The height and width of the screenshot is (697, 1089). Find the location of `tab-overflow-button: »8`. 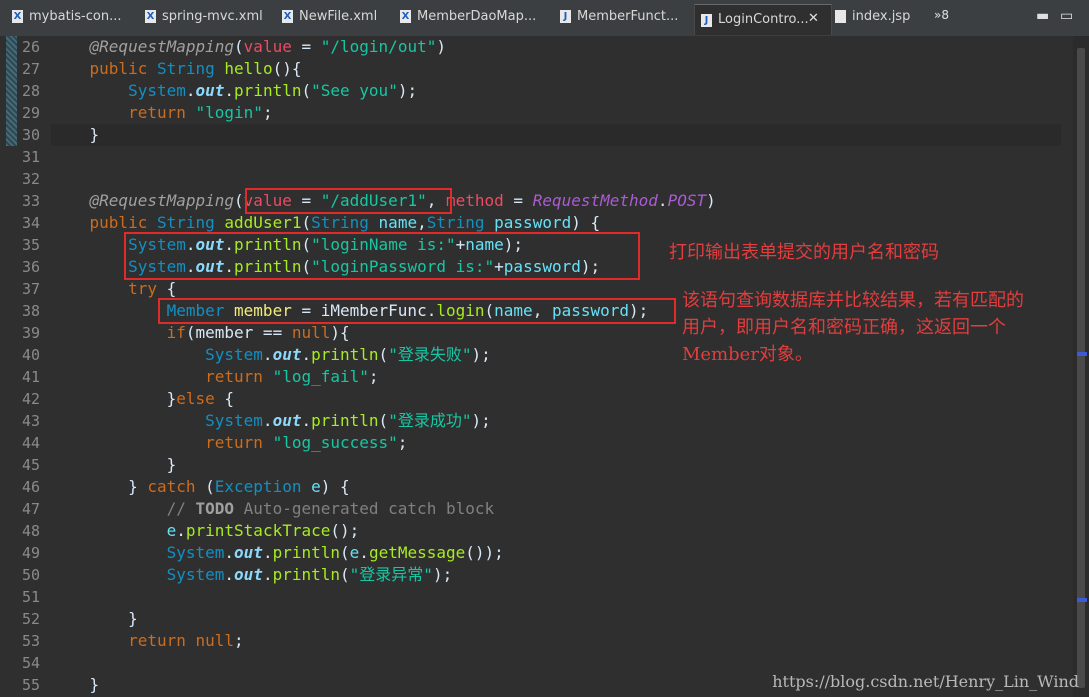

tab-overflow-button: »8 is located at coordinates (941, 15).